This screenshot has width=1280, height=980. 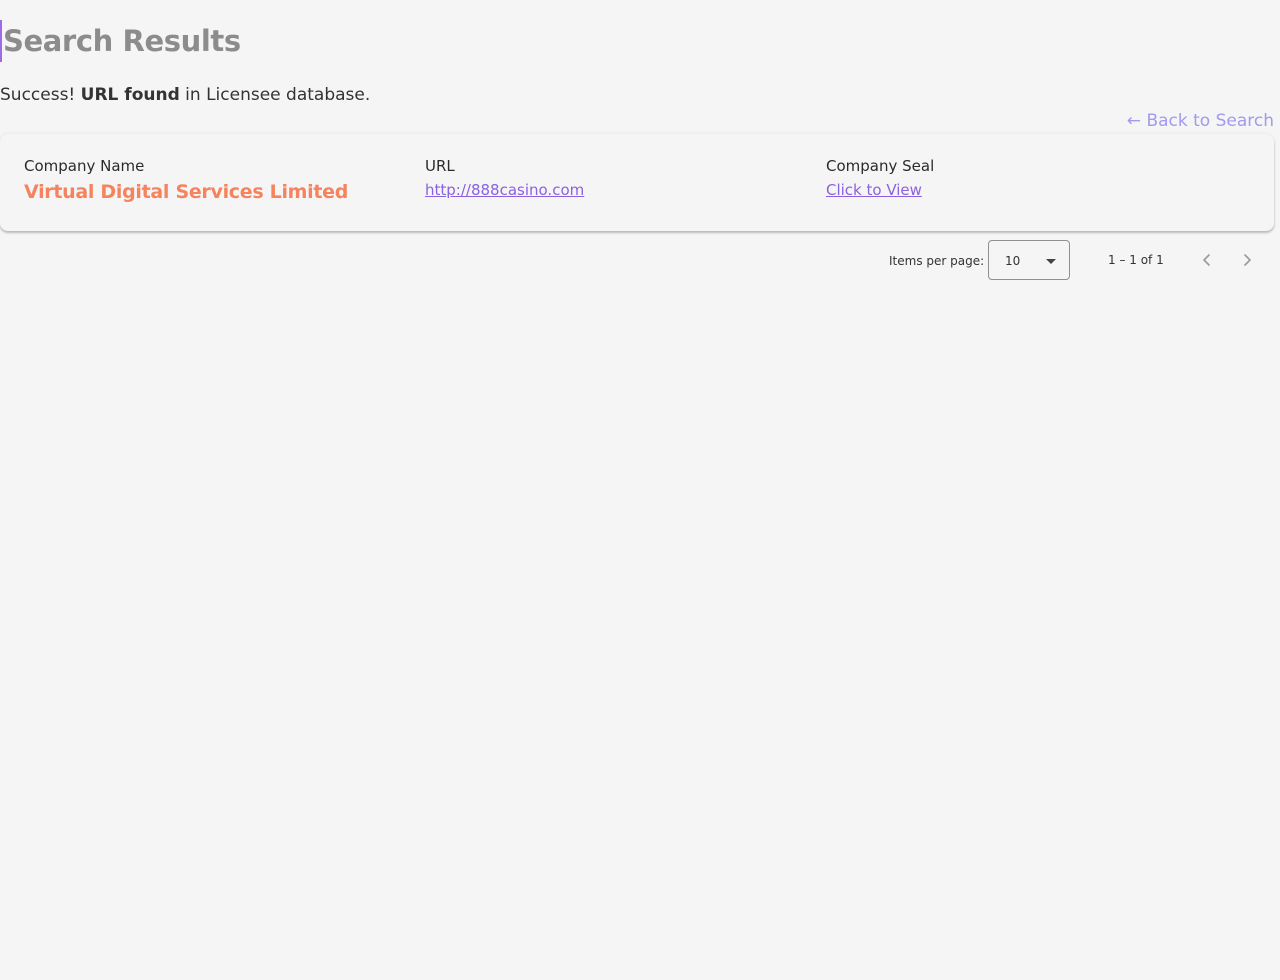 What do you see at coordinates (874, 190) in the screenshot?
I see `view-seal-link: Click to View` at bounding box center [874, 190].